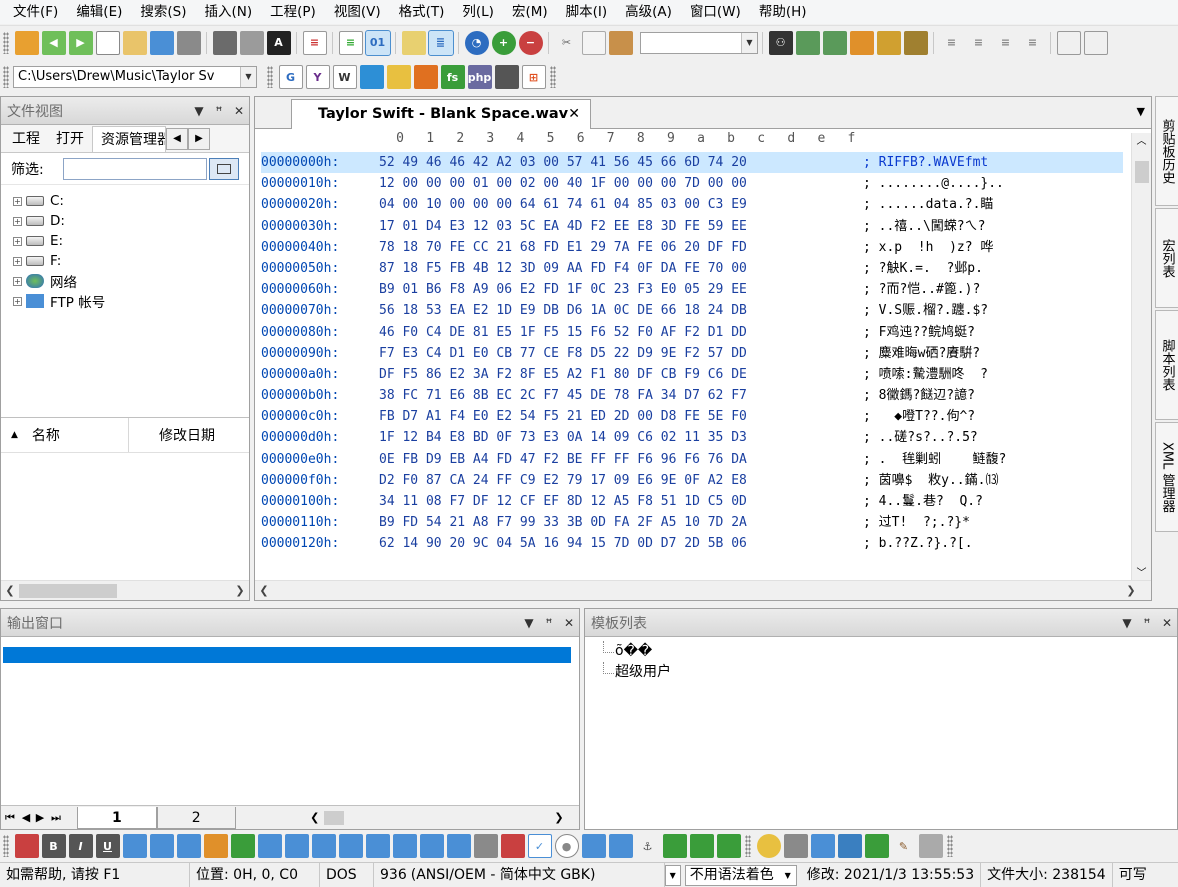 This screenshot has width=1178, height=887. Describe the element at coordinates (320, 183) in the screenshot. I see `hex-offset: 00000010h:` at that location.